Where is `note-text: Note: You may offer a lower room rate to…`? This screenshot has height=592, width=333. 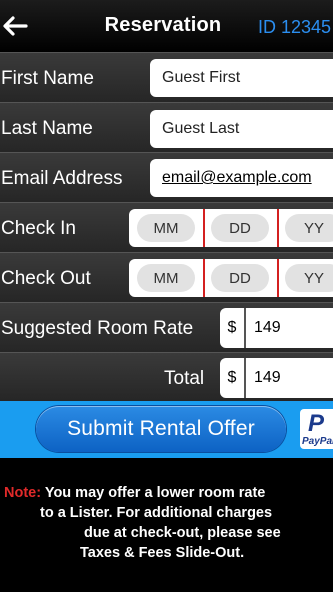 note-text: Note: You may offer a lower room rate to… is located at coordinates (167, 523).